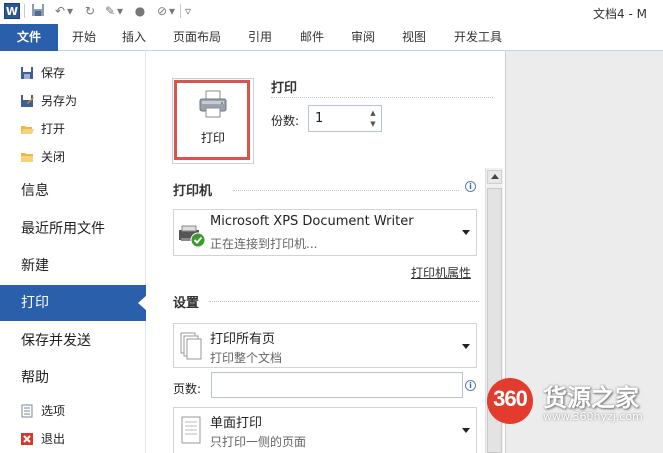 The height and width of the screenshot is (453, 663). I want to click on document-title: 文档4 - M, so click(620, 14).